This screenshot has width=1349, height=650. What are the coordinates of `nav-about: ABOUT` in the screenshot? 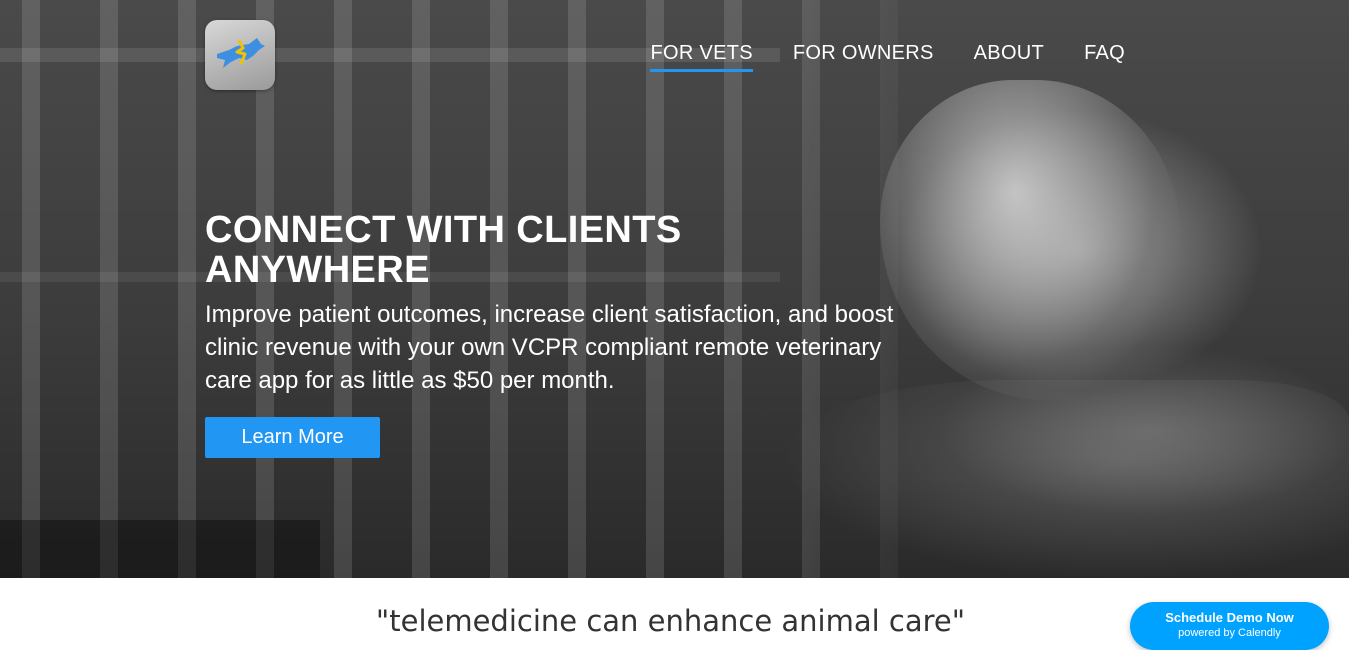 It's located at (1009, 57).